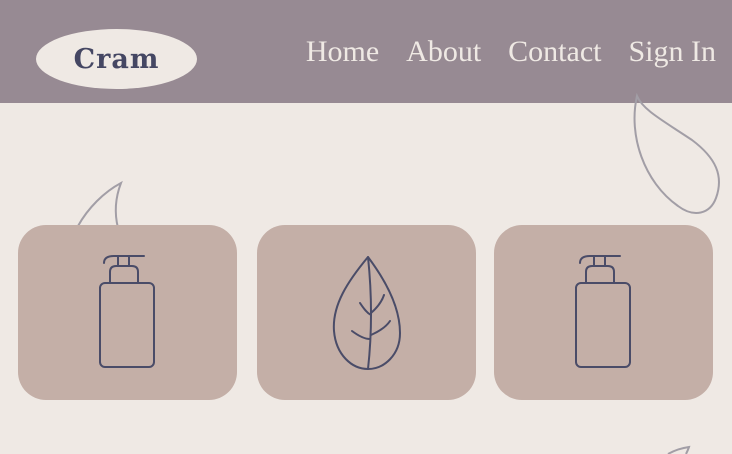 This screenshot has width=732, height=454. I want to click on leaf-icon, so click(367, 313).